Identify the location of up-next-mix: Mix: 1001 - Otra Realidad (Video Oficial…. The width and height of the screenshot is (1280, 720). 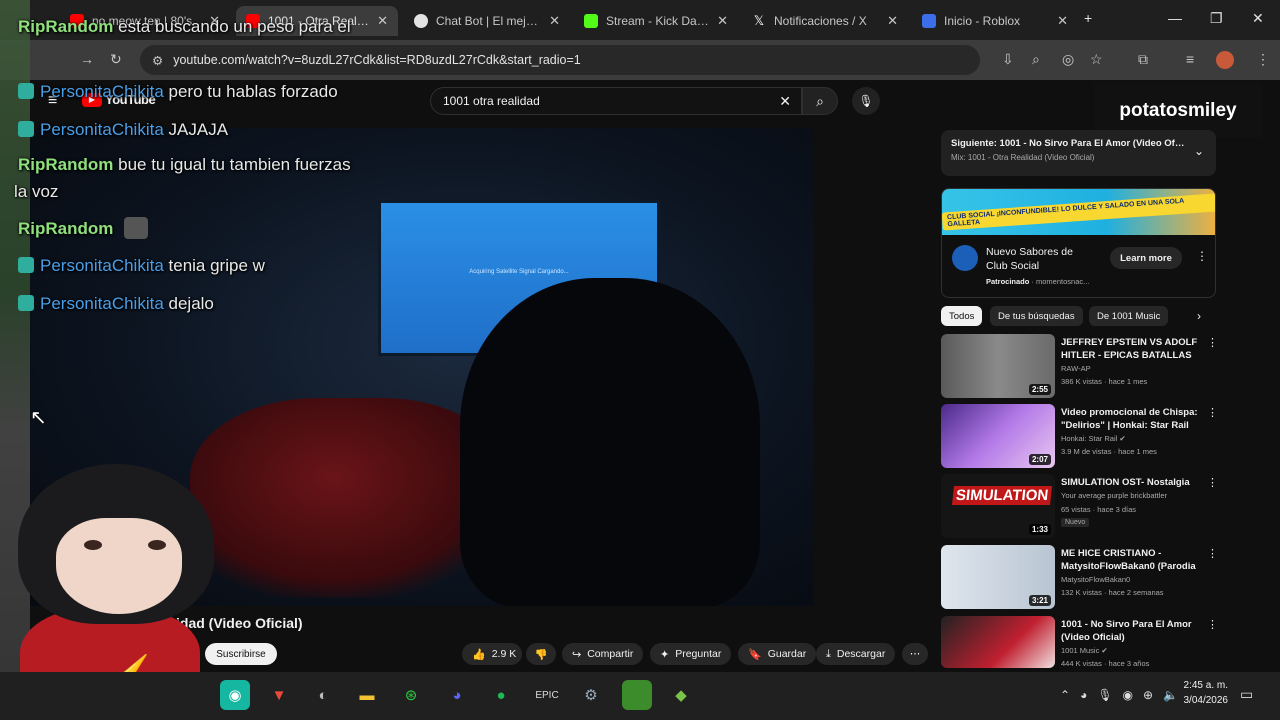
(1023, 157).